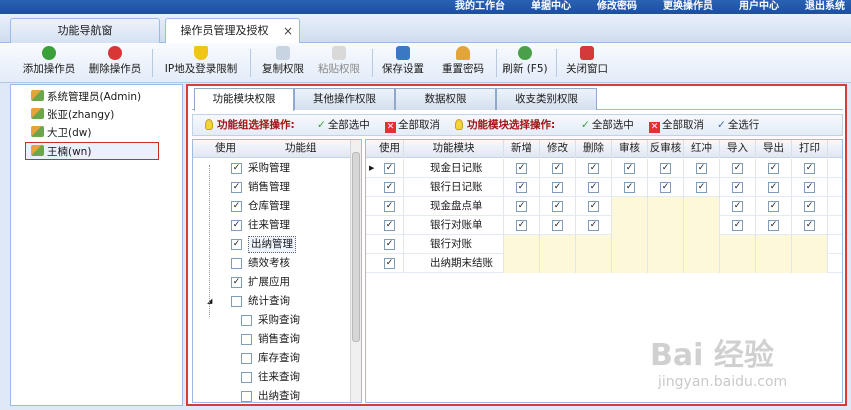  I want to click on module-row: ▶ ✓ 现金日记账 ✓ ✓ ✓ ✓ ✓ ✓ ✓ ✓ ✓, so click(604, 168).